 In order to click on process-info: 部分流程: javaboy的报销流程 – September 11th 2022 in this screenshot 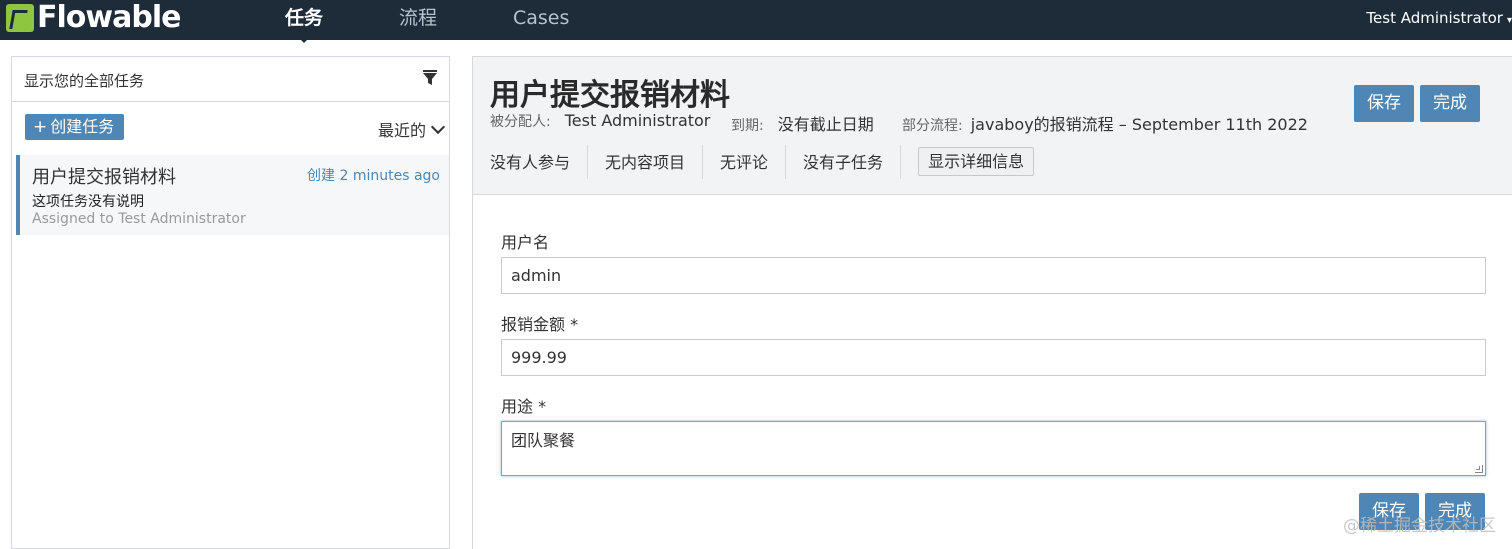, I will do `click(1105, 123)`.